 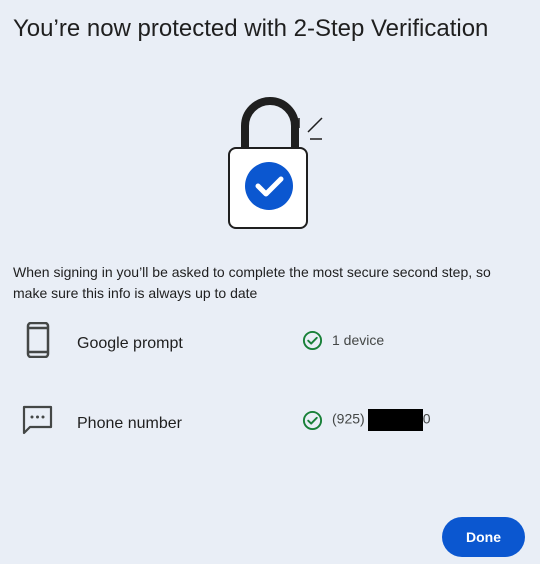 I want to click on method-row-google-prompt: Google prompt 1 device, so click(x=270, y=343).